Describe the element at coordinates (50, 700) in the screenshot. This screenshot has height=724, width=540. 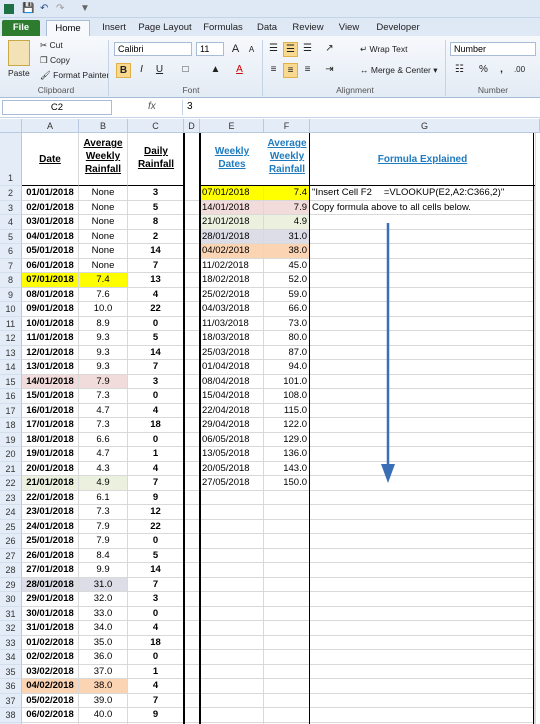
I see `date-cell: 05/02/2018` at that location.